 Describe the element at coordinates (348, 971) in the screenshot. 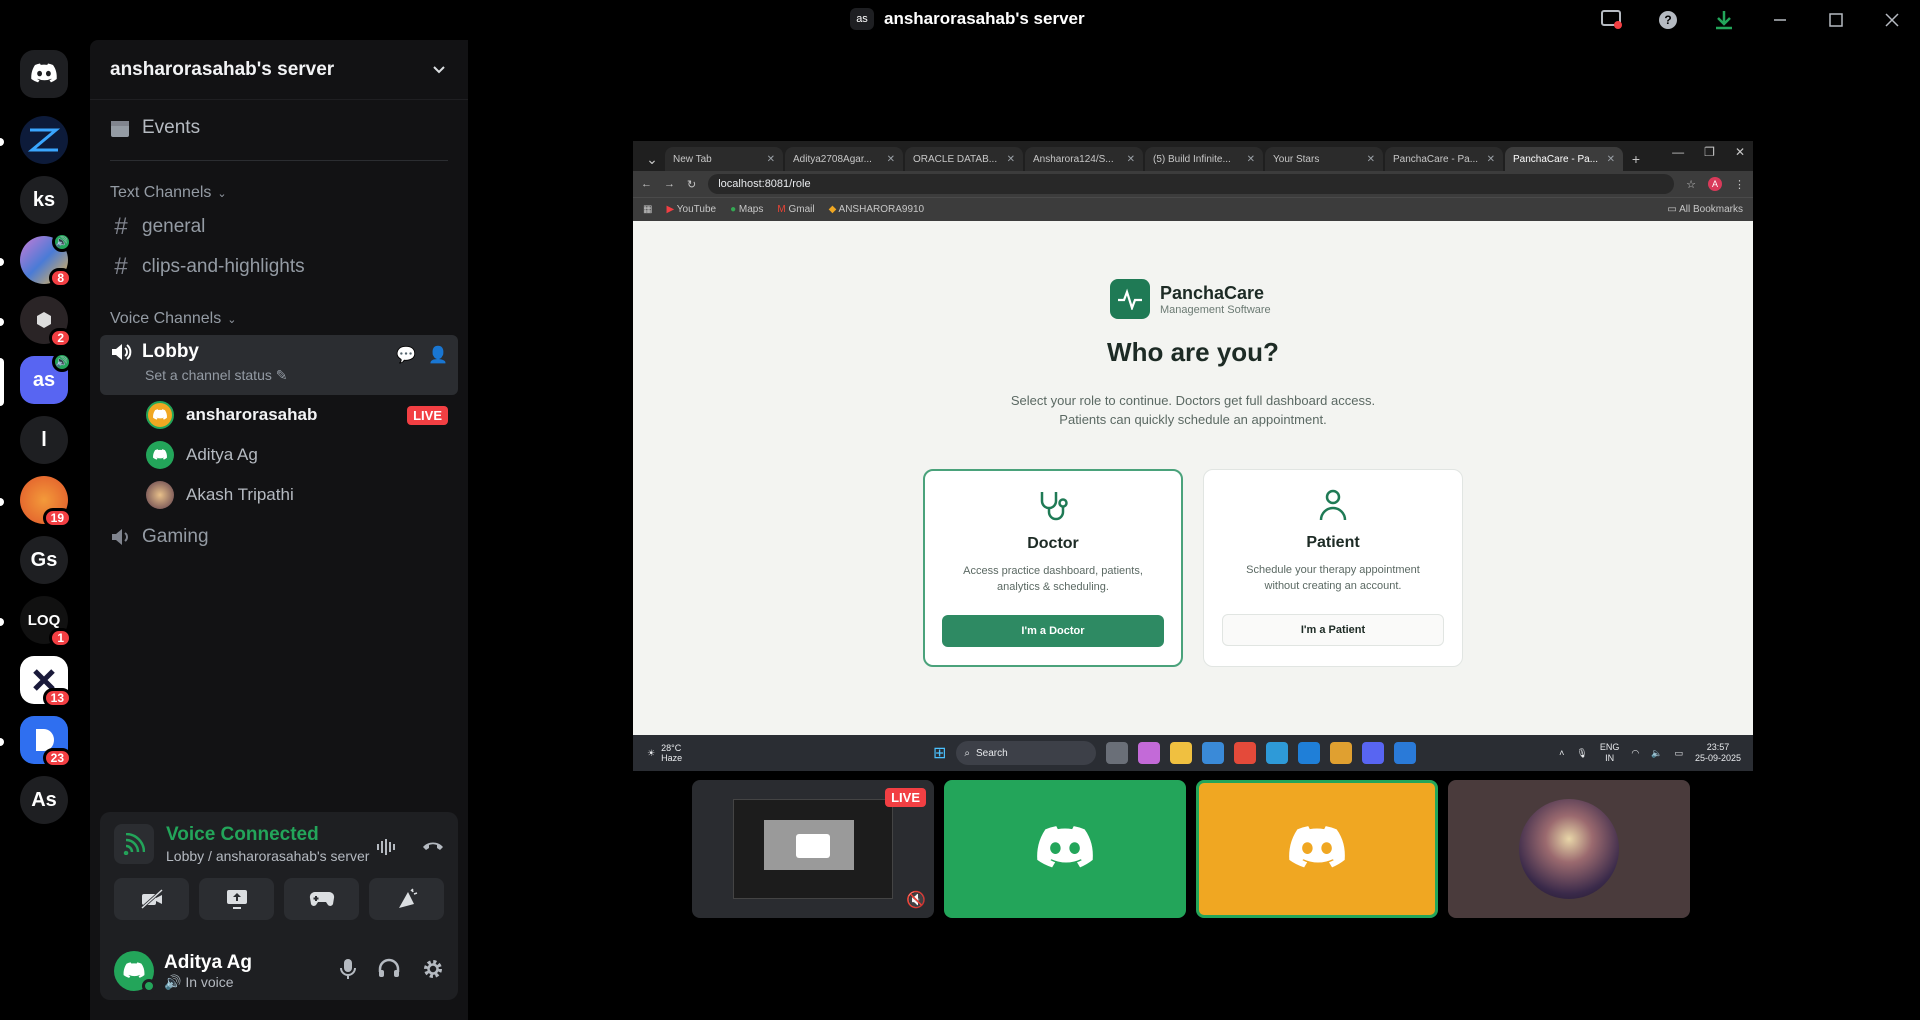

I see `microphone-icon` at that location.